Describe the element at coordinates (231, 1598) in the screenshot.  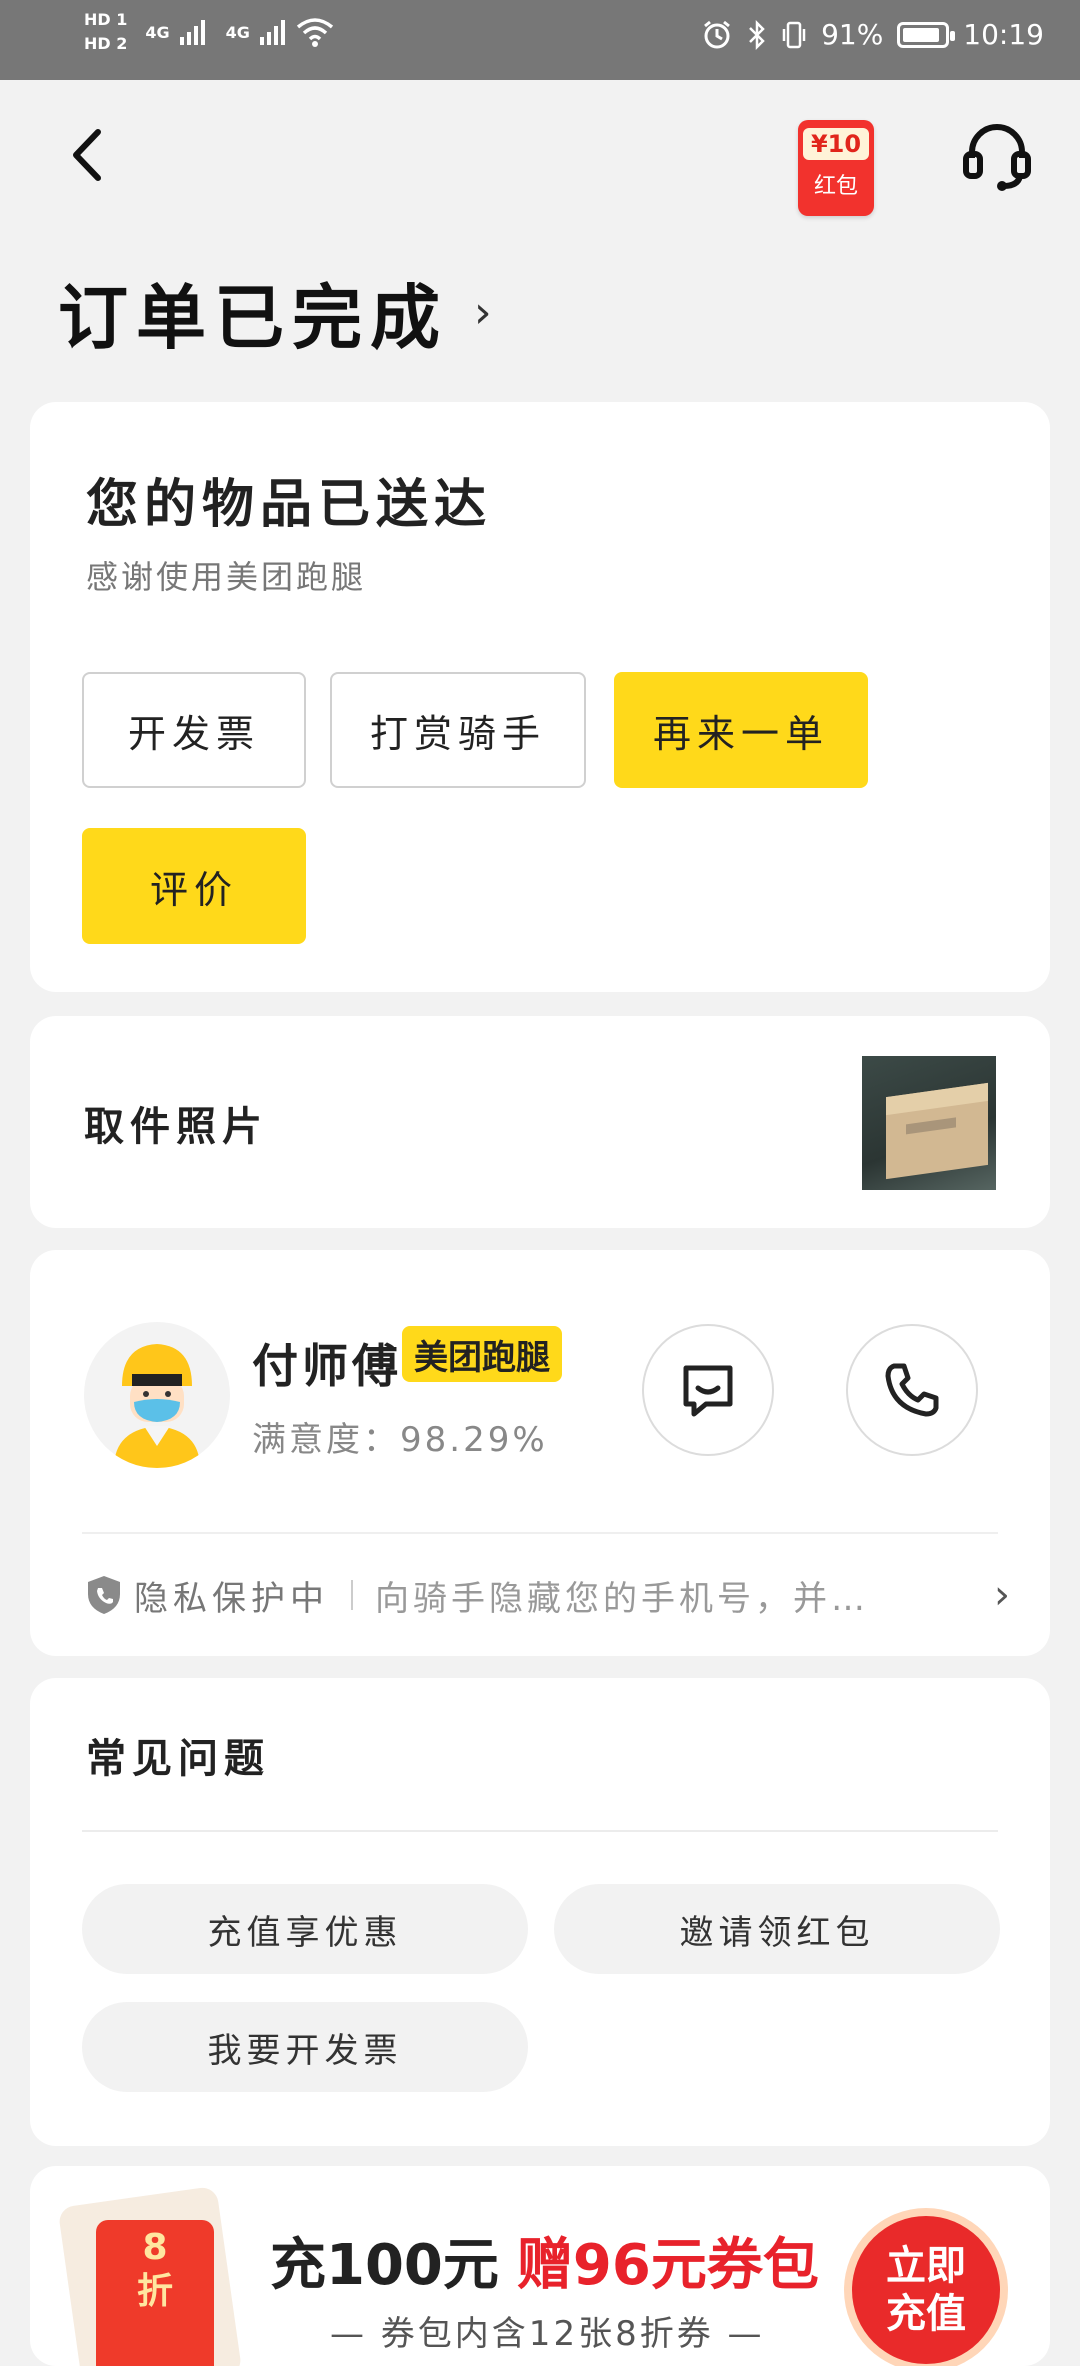
I see `privacy-title: 隐私保护中` at that location.